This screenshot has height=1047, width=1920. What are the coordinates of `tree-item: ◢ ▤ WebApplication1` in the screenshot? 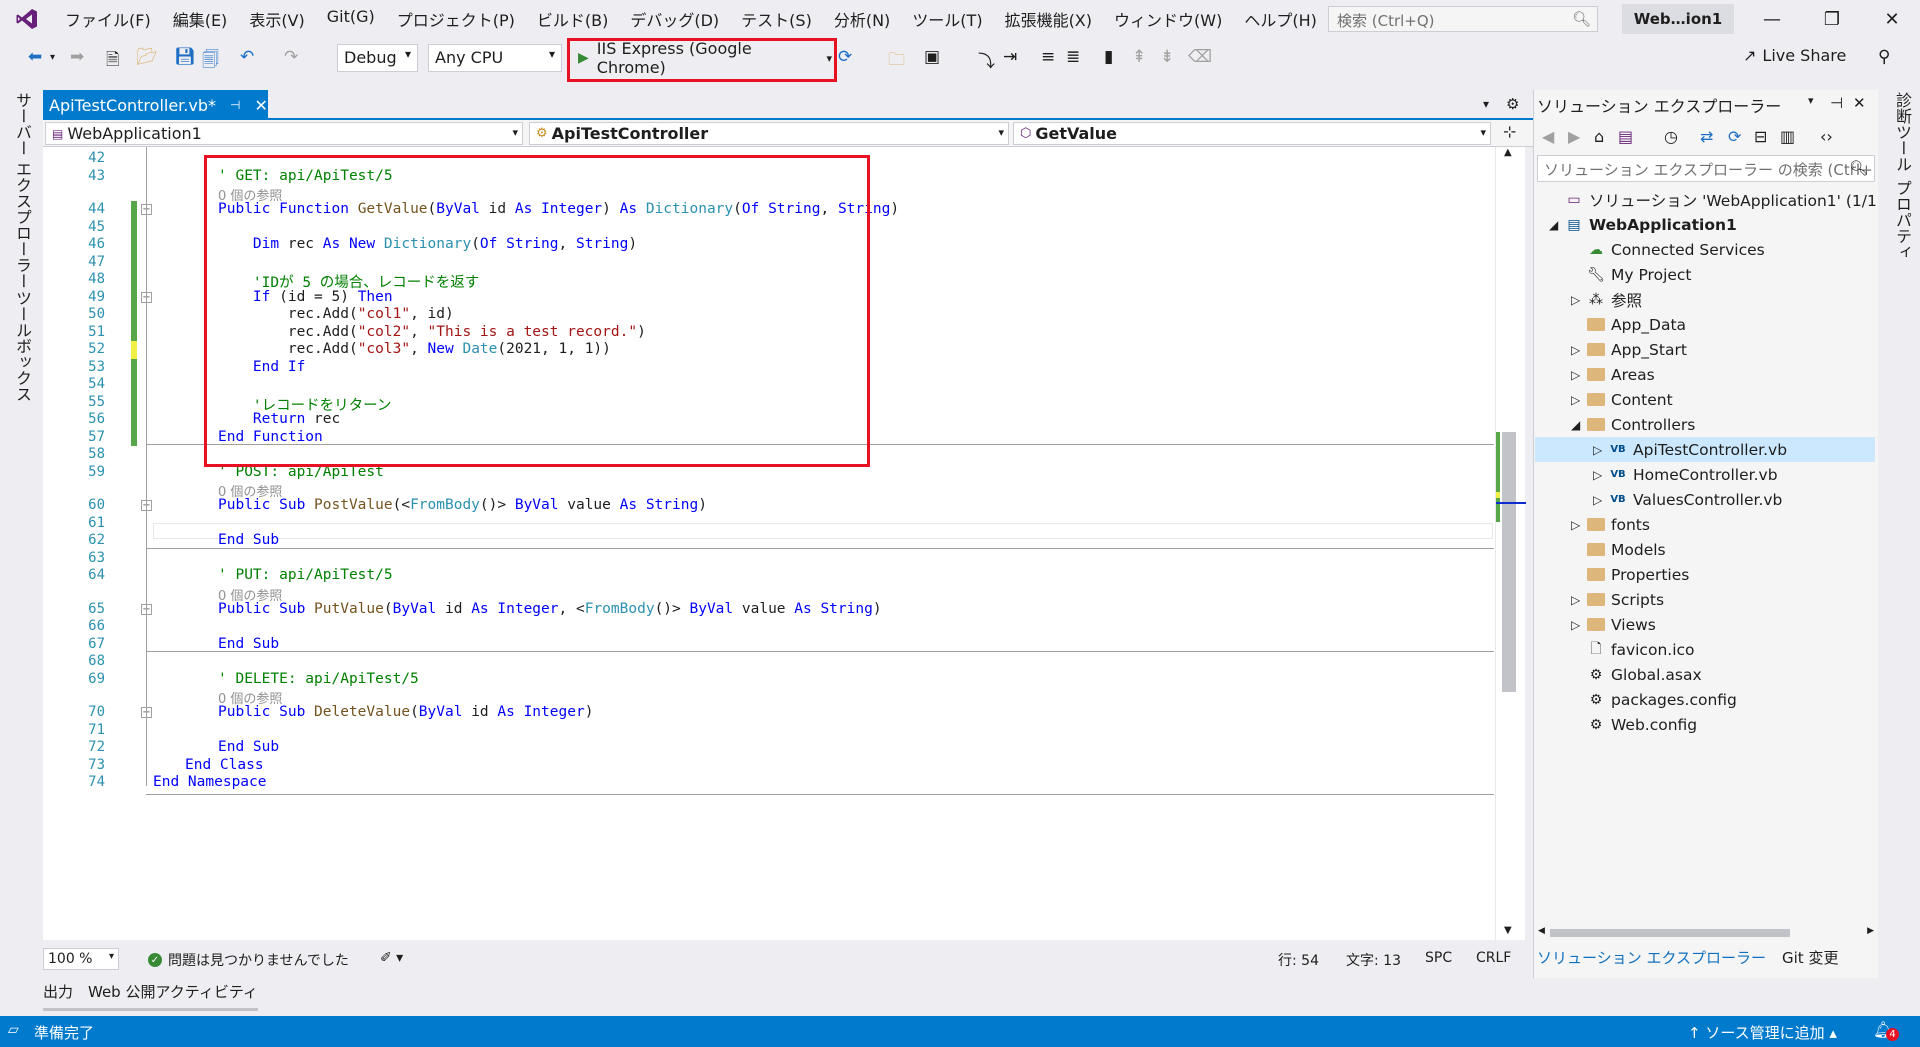 It's located at (1705, 224).